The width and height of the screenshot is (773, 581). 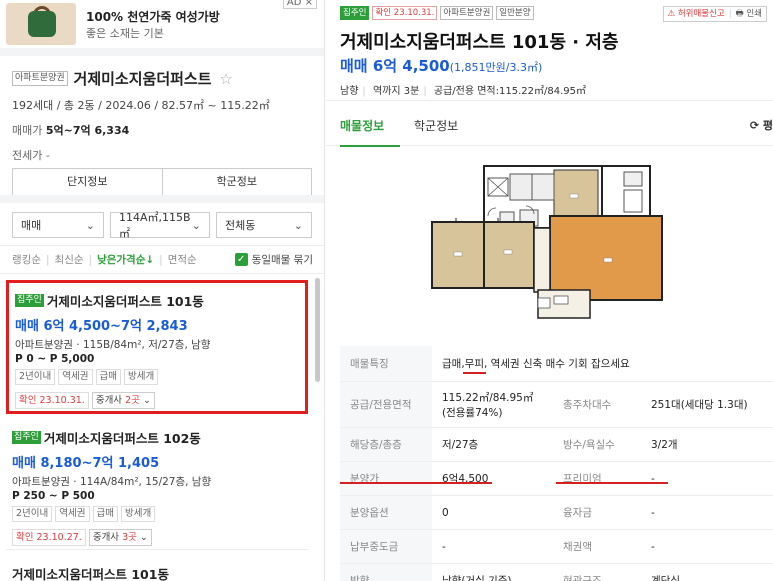 What do you see at coordinates (436, 125) in the screenshot?
I see `tab-school-info: 학군정보` at bounding box center [436, 125].